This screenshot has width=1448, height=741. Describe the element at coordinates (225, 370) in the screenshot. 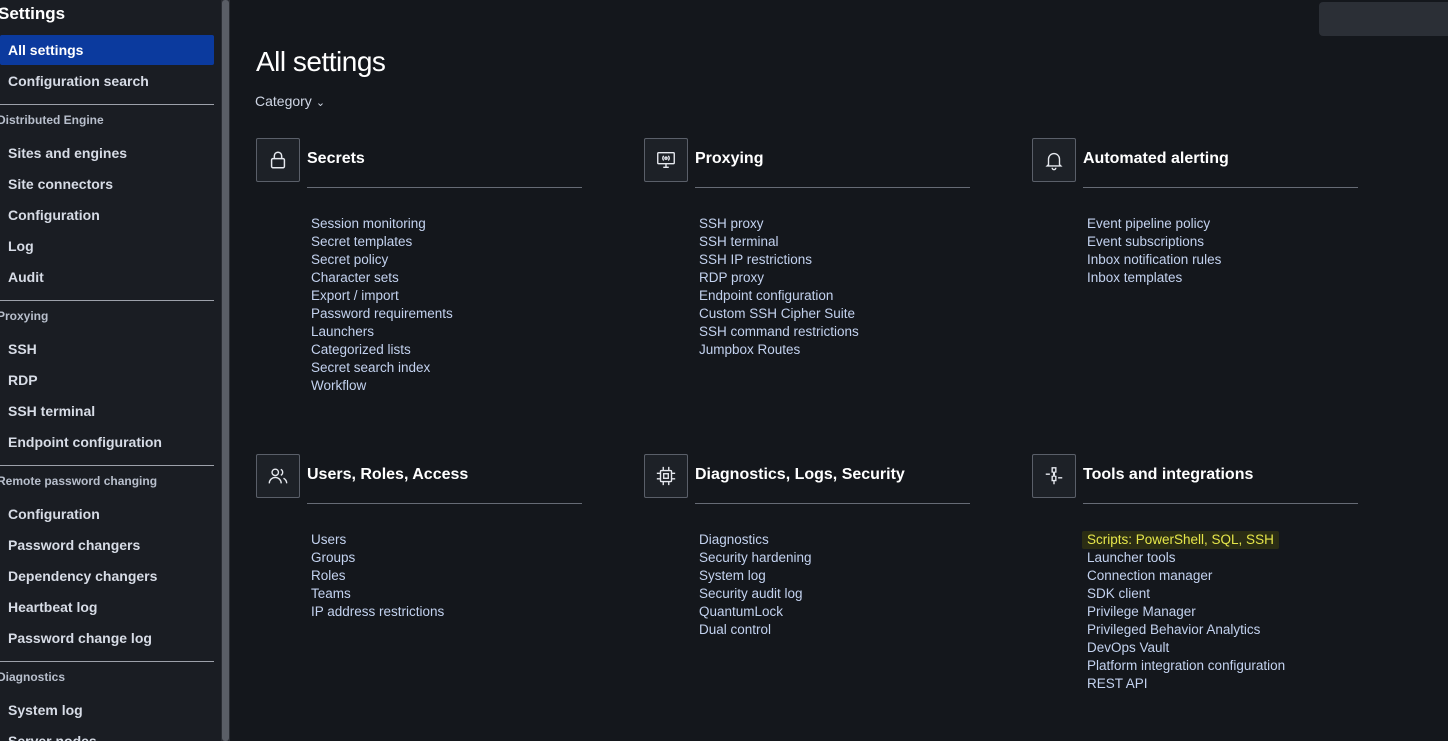

I see `sidebar-scrollbar-thumb` at that location.